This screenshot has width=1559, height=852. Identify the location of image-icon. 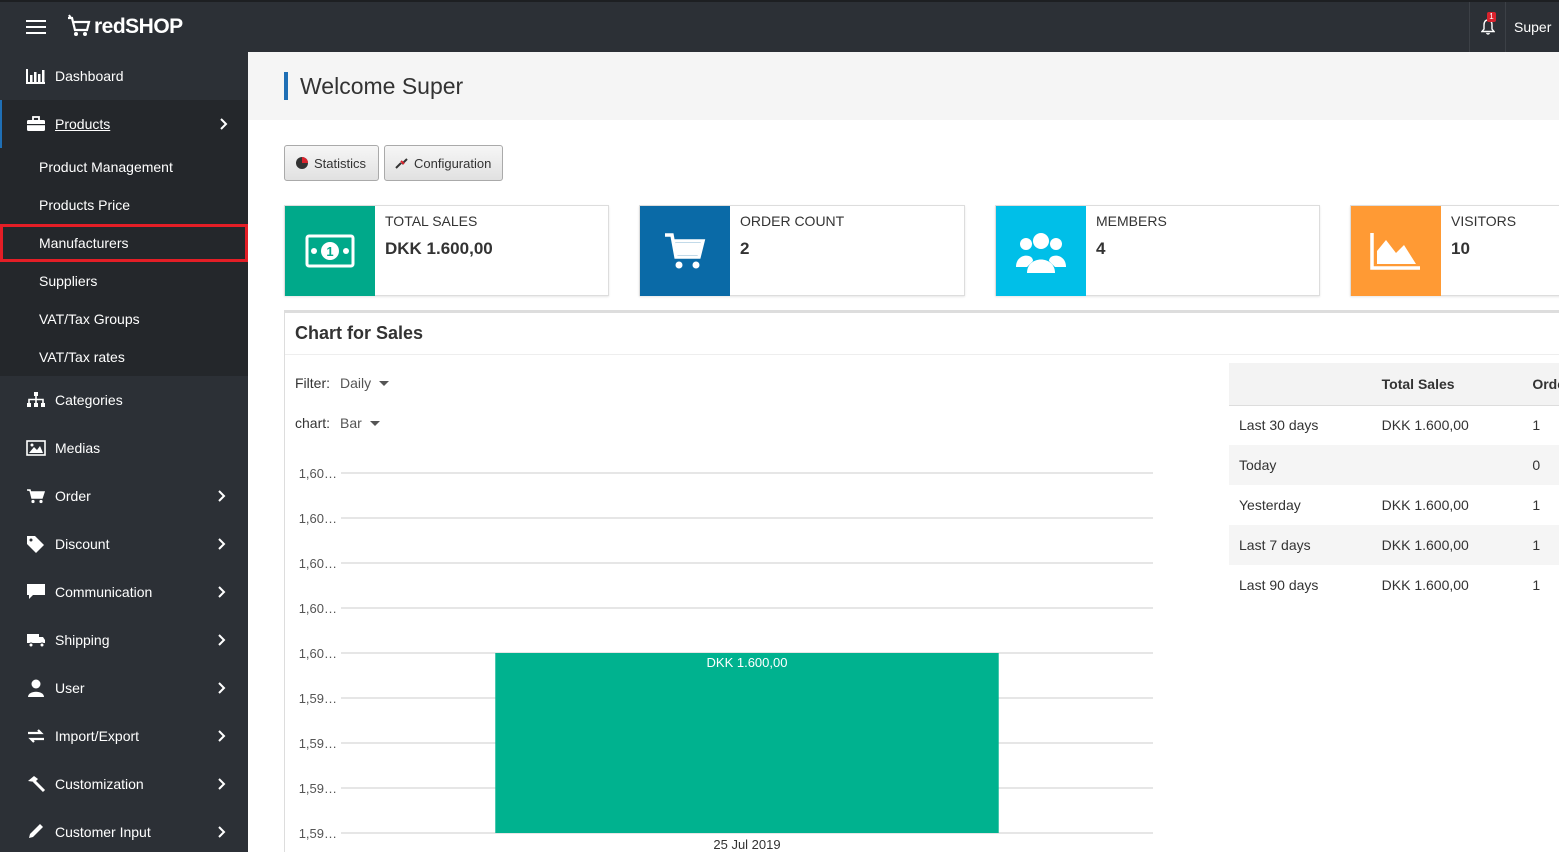
(36, 448).